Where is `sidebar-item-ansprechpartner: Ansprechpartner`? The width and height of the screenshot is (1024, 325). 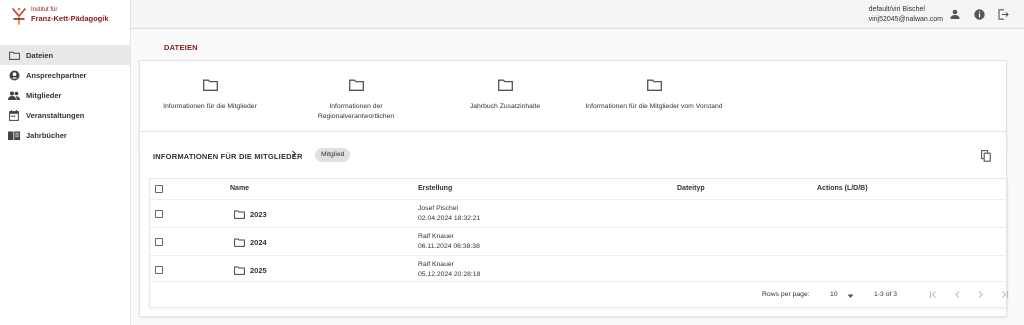
sidebar-item-ansprechpartner: Ansprechpartner is located at coordinates (65, 75).